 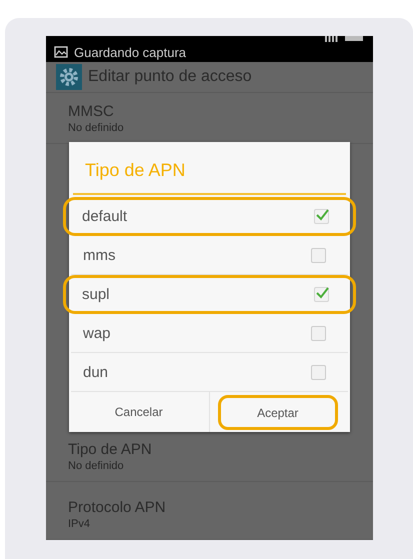 I want to click on dialog-button: Cancelar, so click(x=139, y=412).